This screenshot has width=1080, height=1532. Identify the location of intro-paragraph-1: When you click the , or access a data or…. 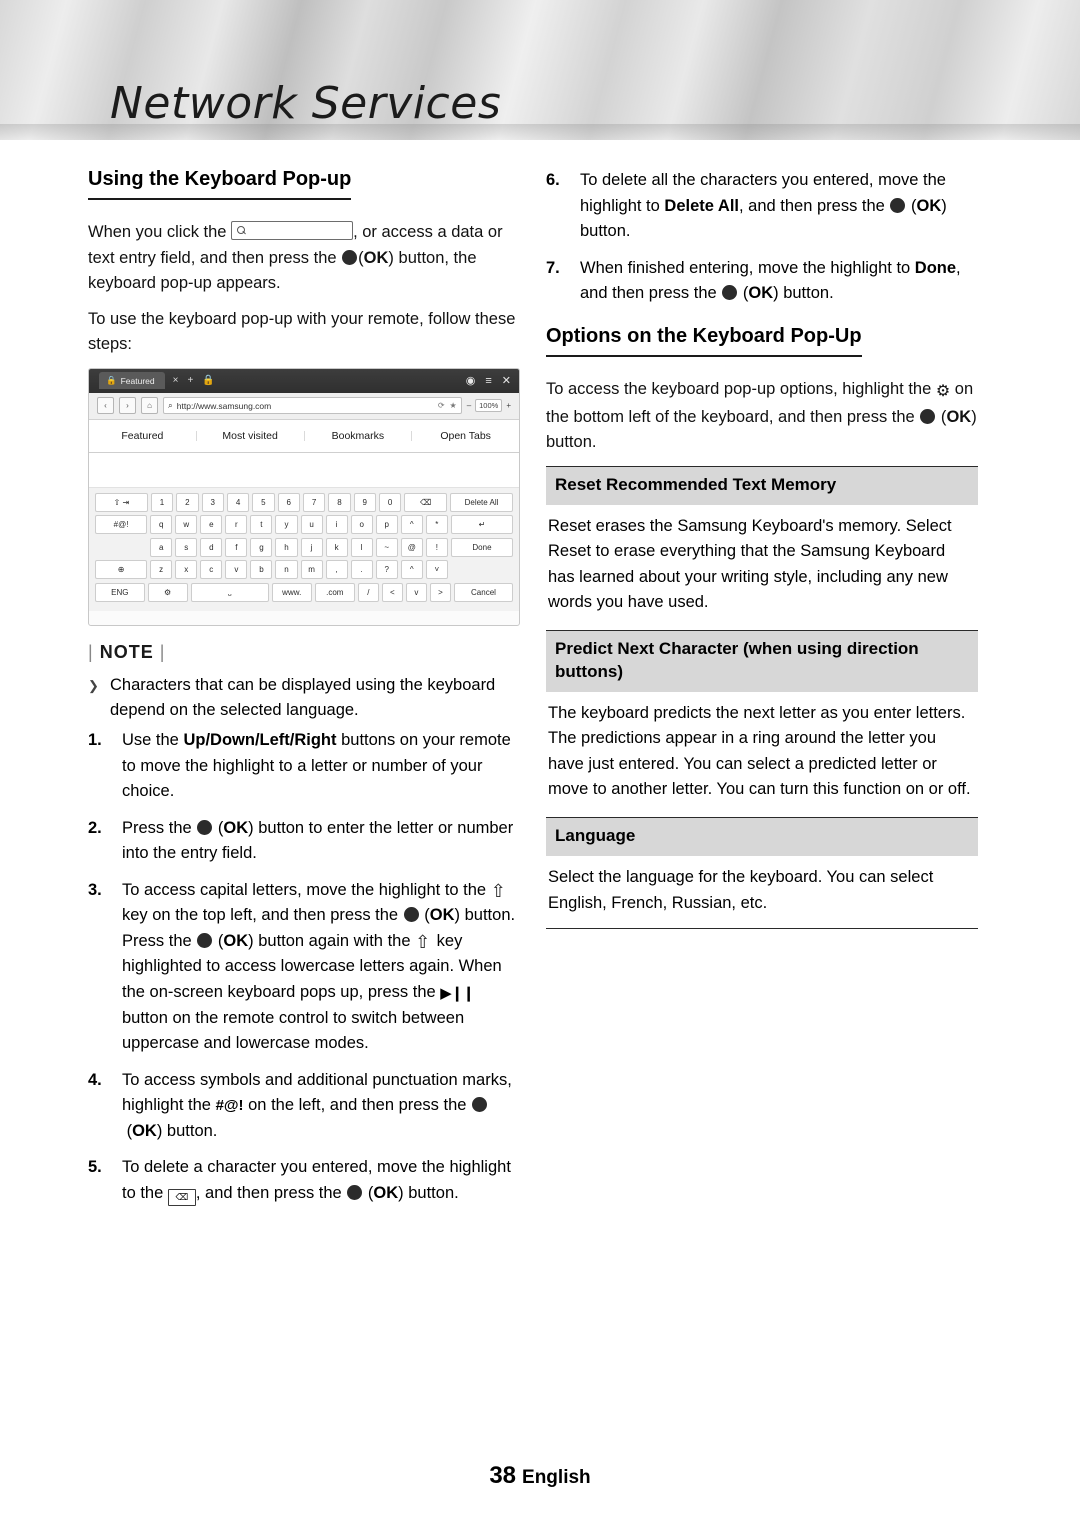
(295, 257).